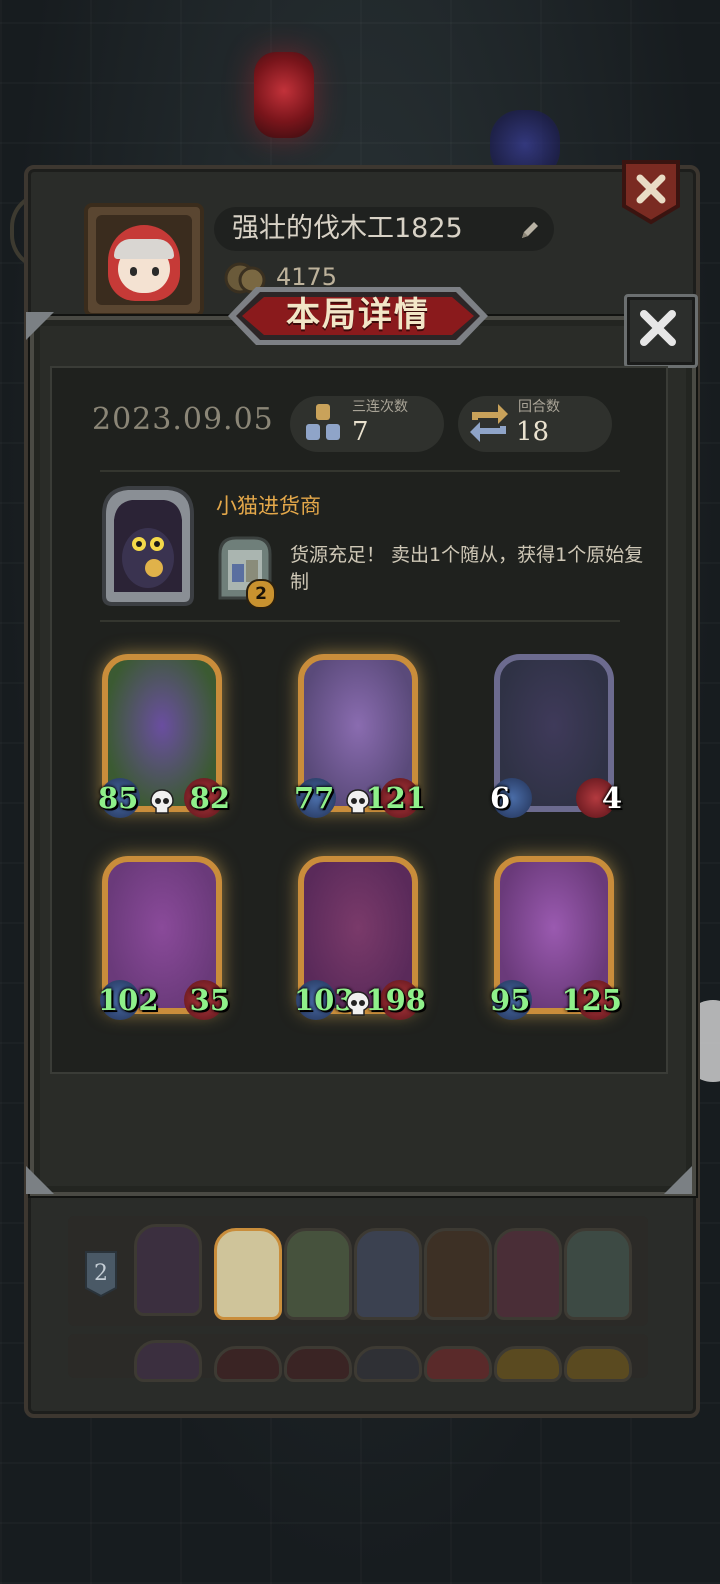  Describe the element at coordinates (556, 941) in the screenshot. I see `minion-card: 95 125` at that location.